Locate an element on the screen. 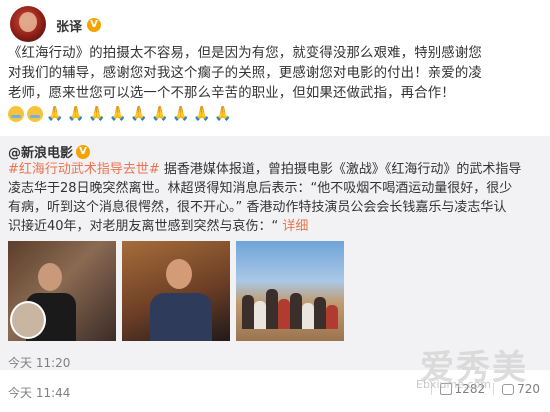 This screenshot has width=550, height=412. repost-text-line: 有病，听到这个消息很愕然，很不开心。” 香港动作特技演员公会会长钱嘉乐与凌志华认 is located at coordinates (257, 207).